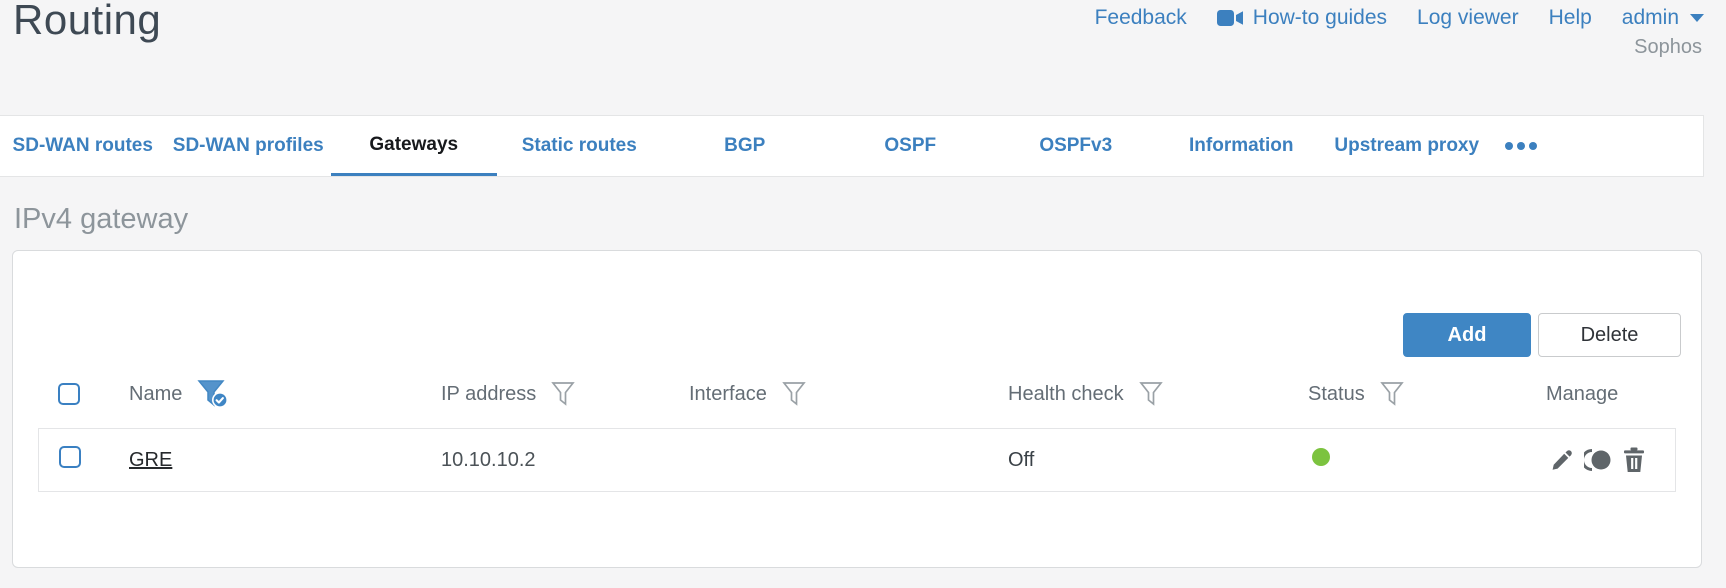  I want to click on log-viewer-link: Log viewer, so click(1468, 18).